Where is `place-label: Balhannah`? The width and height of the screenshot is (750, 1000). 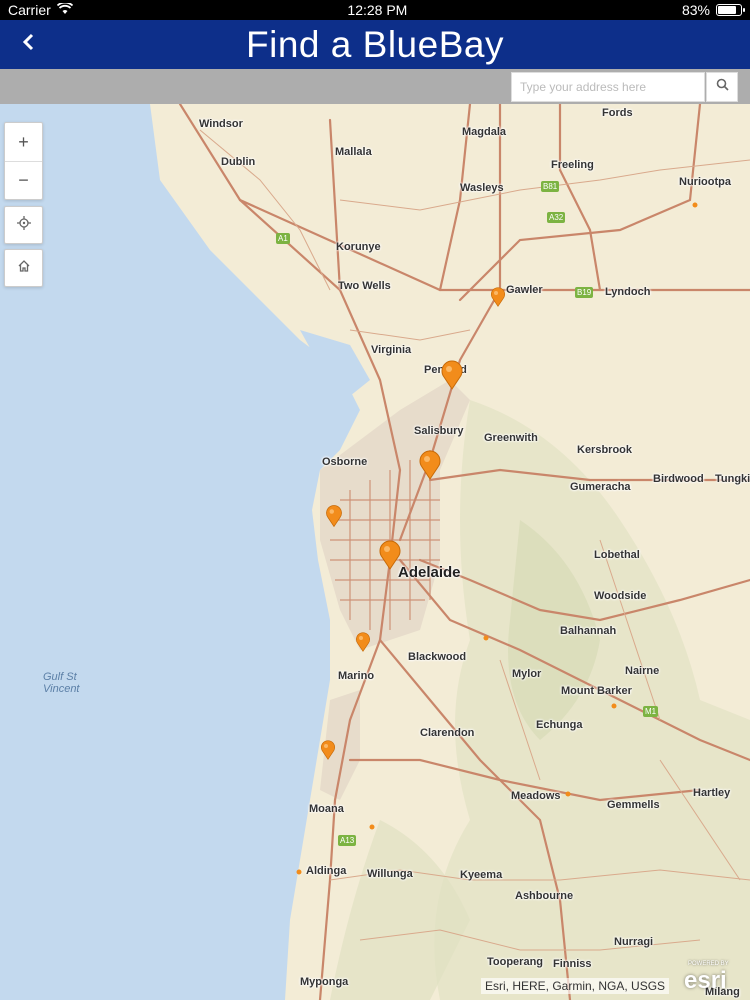
place-label: Balhannah is located at coordinates (588, 631).